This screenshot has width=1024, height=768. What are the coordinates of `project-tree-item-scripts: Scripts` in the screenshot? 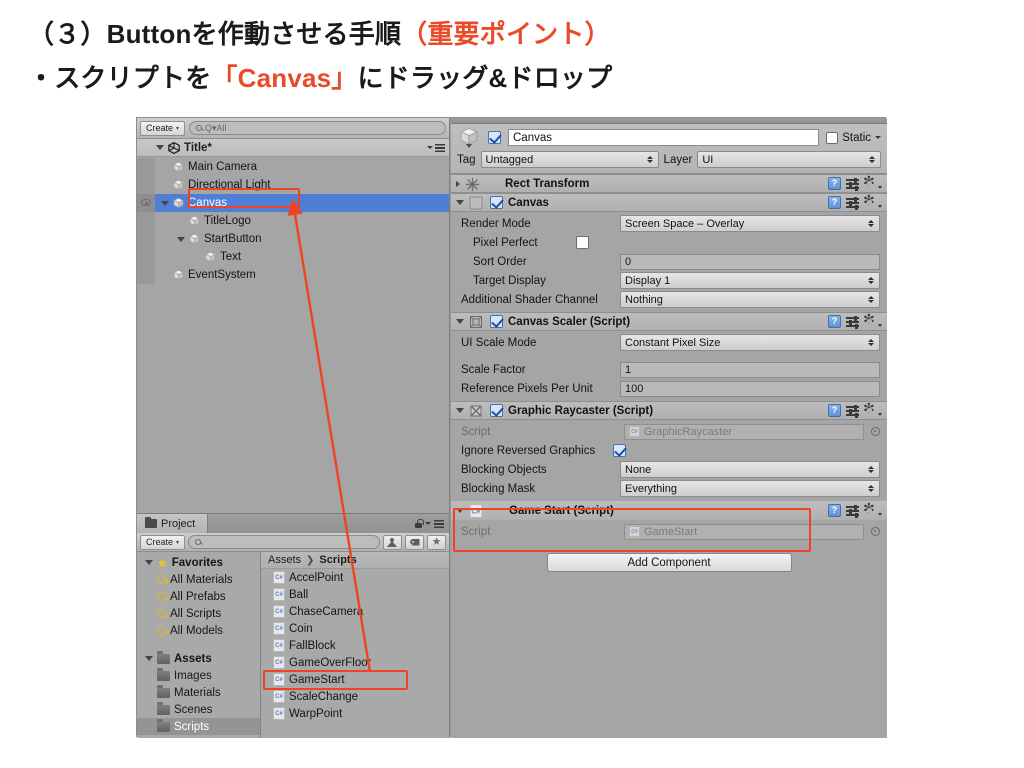 It's located at (198, 726).